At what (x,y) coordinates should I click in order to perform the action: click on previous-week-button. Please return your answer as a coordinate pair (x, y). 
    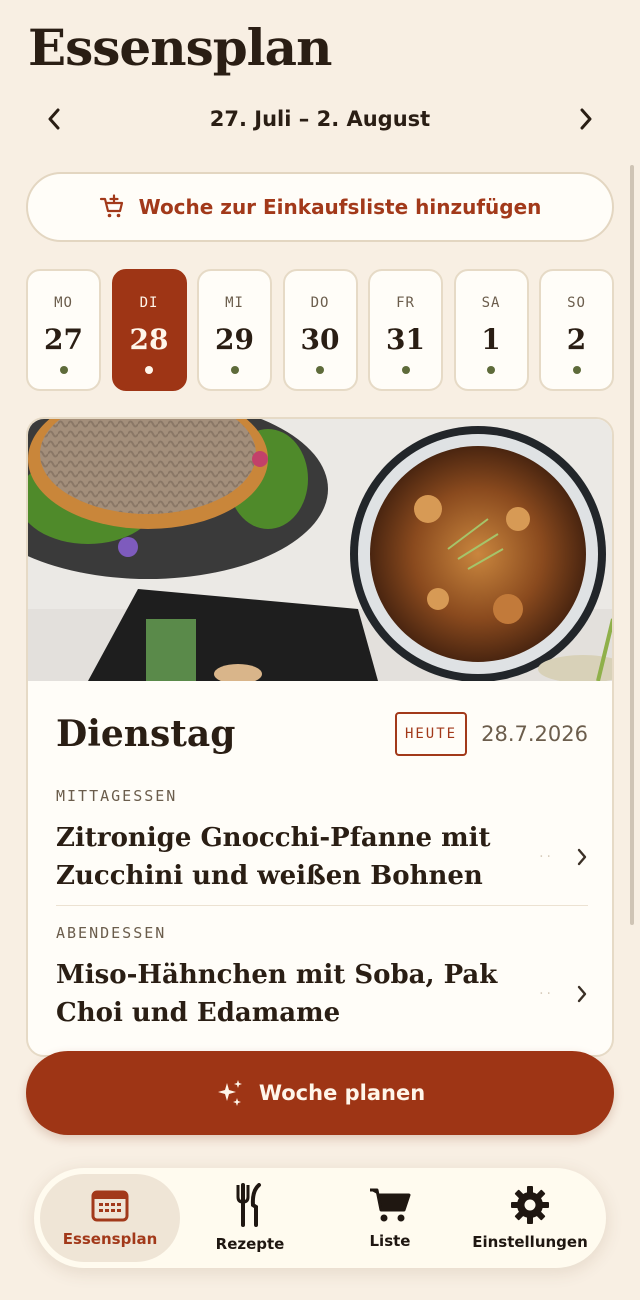
    Looking at the image, I should click on (54, 119).